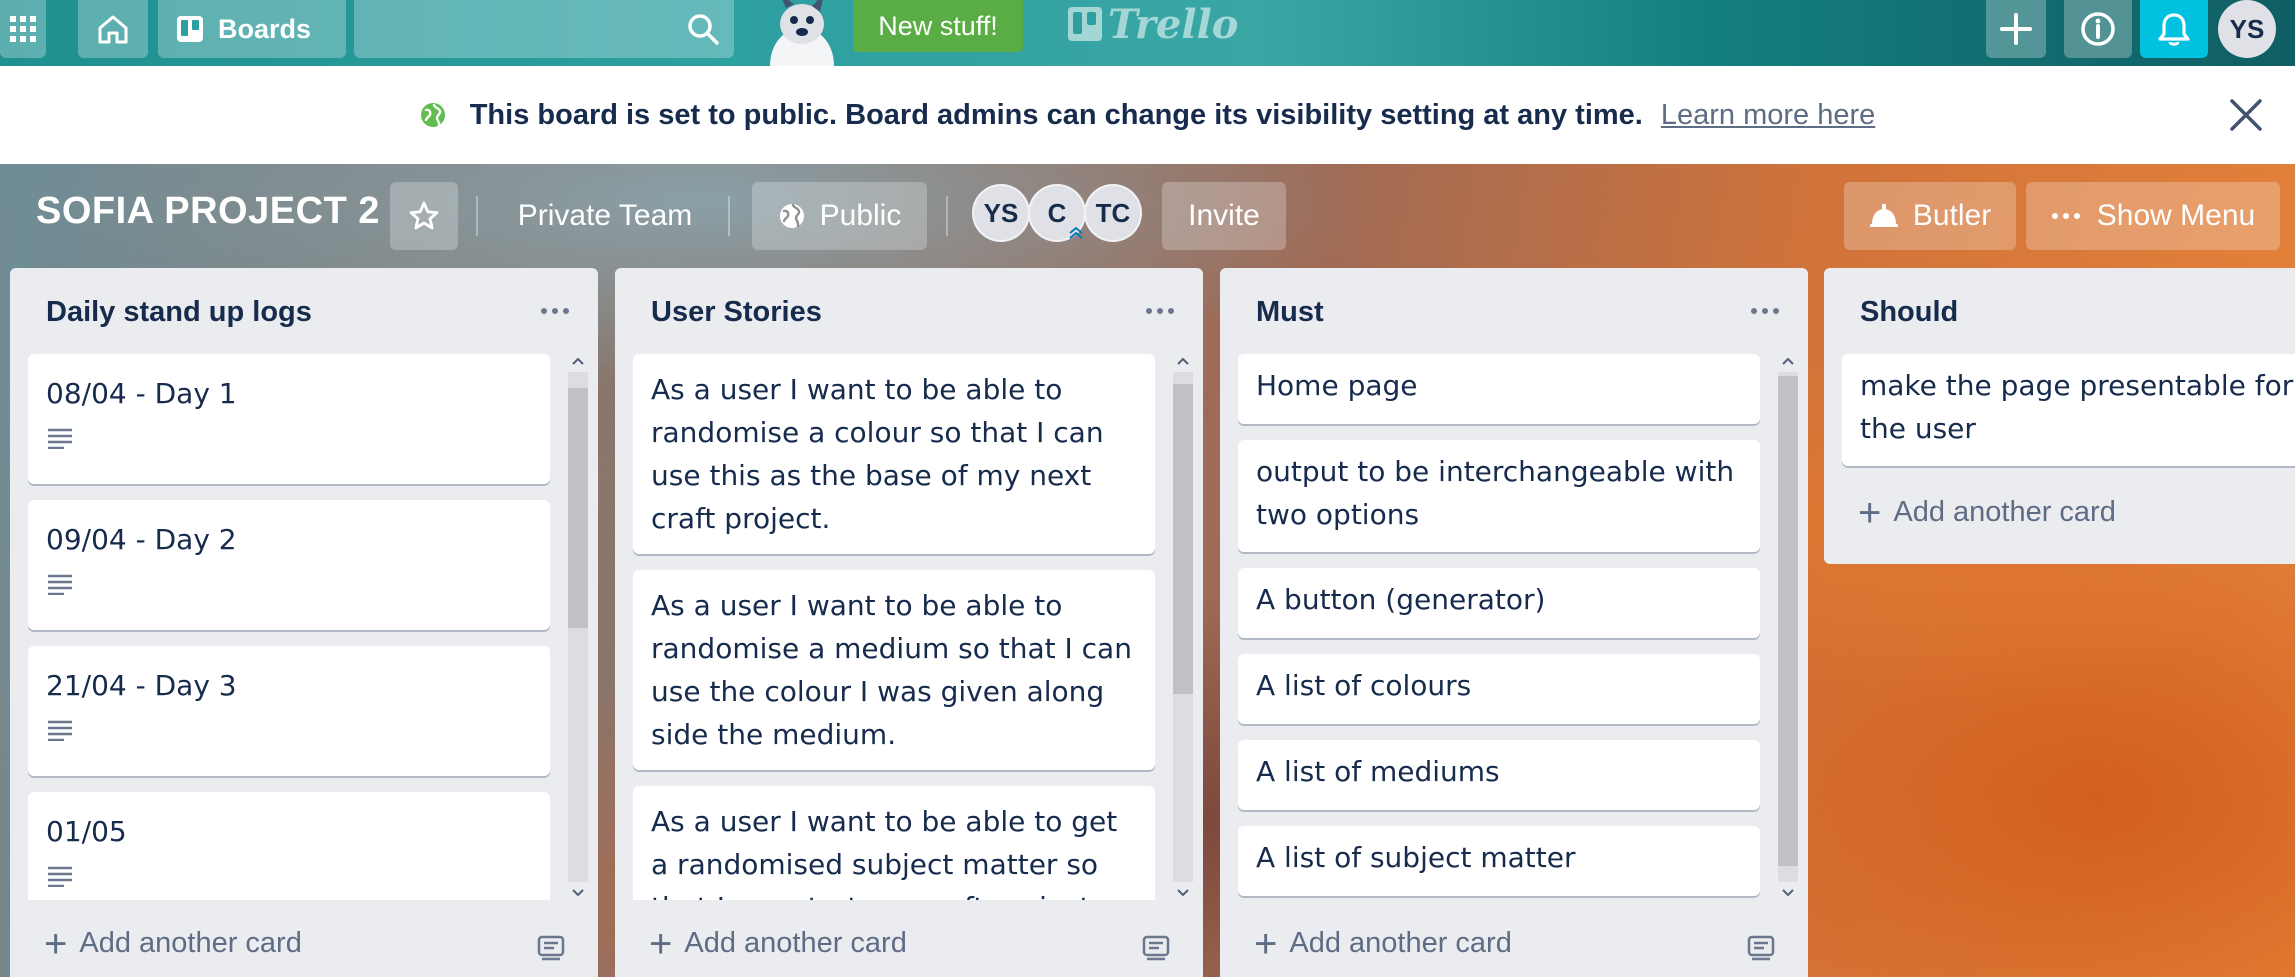  What do you see at coordinates (1499, 603) in the screenshot?
I see `card: A button (generator)` at bounding box center [1499, 603].